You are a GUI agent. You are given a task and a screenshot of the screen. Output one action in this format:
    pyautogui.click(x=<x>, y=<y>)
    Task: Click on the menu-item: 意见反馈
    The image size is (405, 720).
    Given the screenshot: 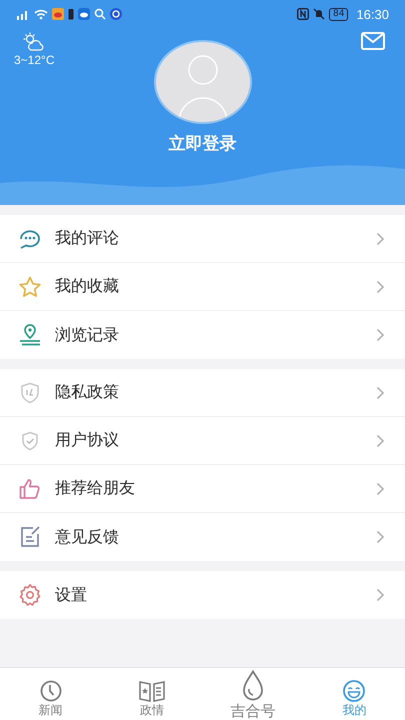 What is the action you would take?
    pyautogui.click(x=202, y=537)
    